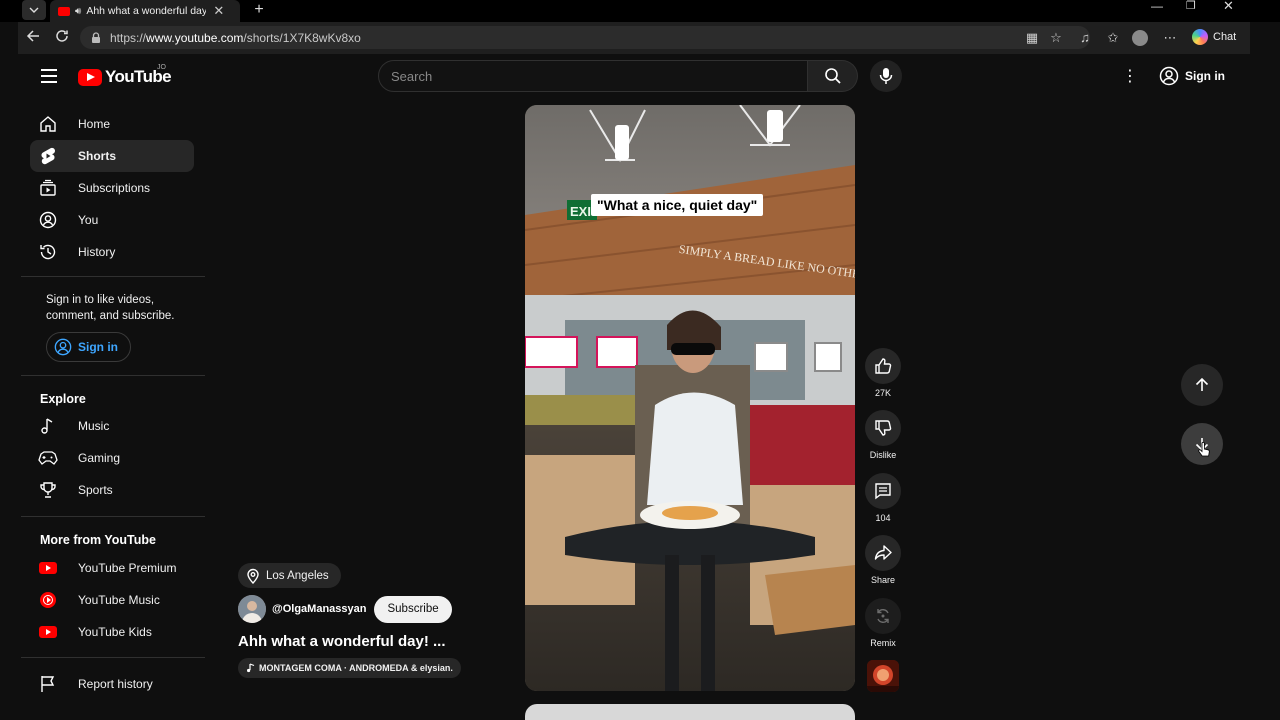  What do you see at coordinates (112, 490) in the screenshot?
I see `sidebar-item-sports: Sports` at bounding box center [112, 490].